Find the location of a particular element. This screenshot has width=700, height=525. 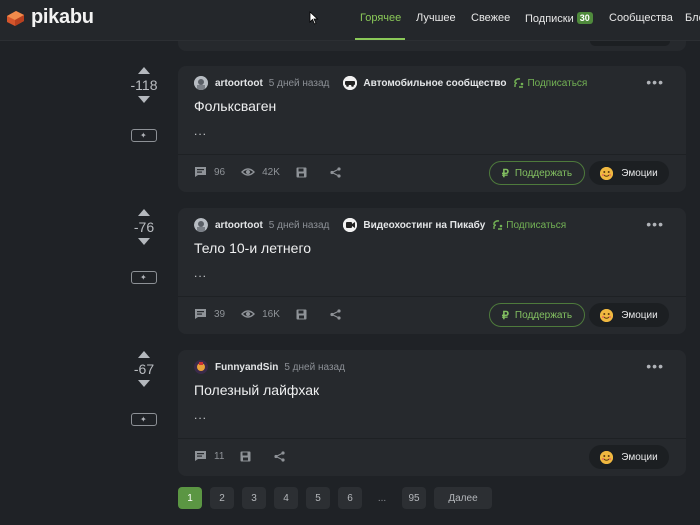

page-3-button: 3 is located at coordinates (254, 498).